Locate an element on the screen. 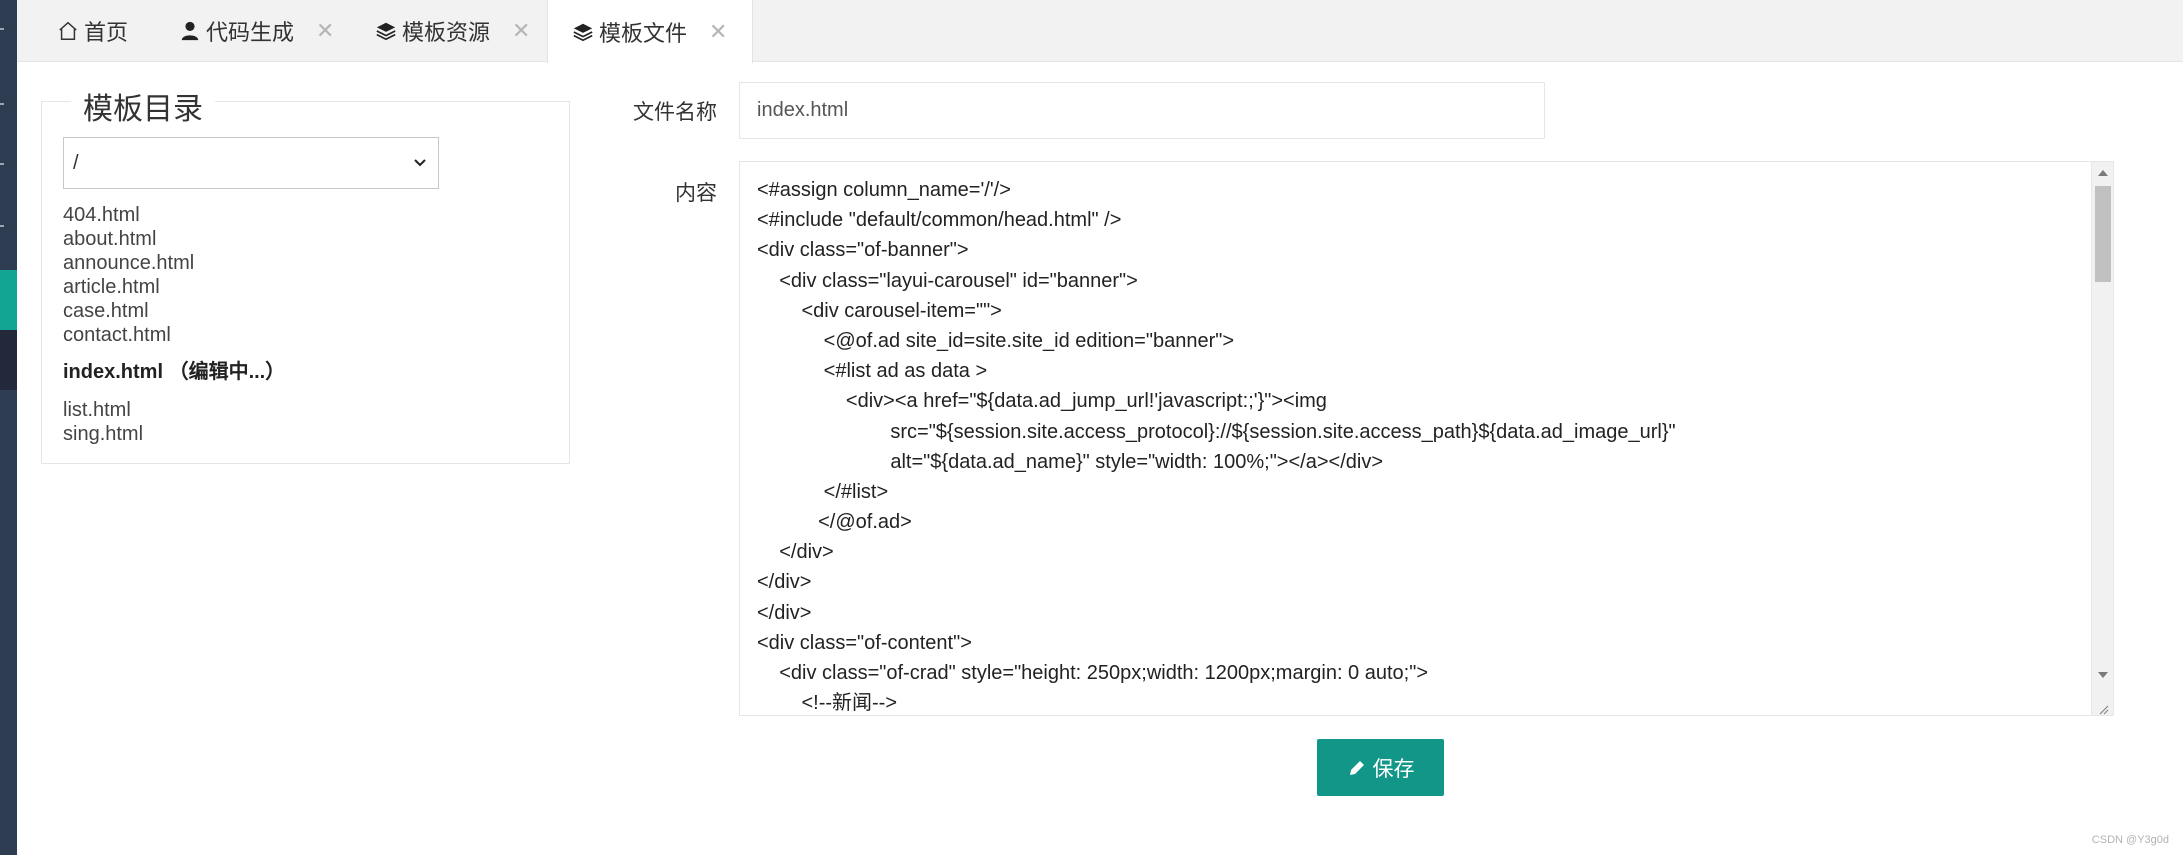 This screenshot has width=2183, height=855. tab-label: 模板资源 is located at coordinates (446, 32).